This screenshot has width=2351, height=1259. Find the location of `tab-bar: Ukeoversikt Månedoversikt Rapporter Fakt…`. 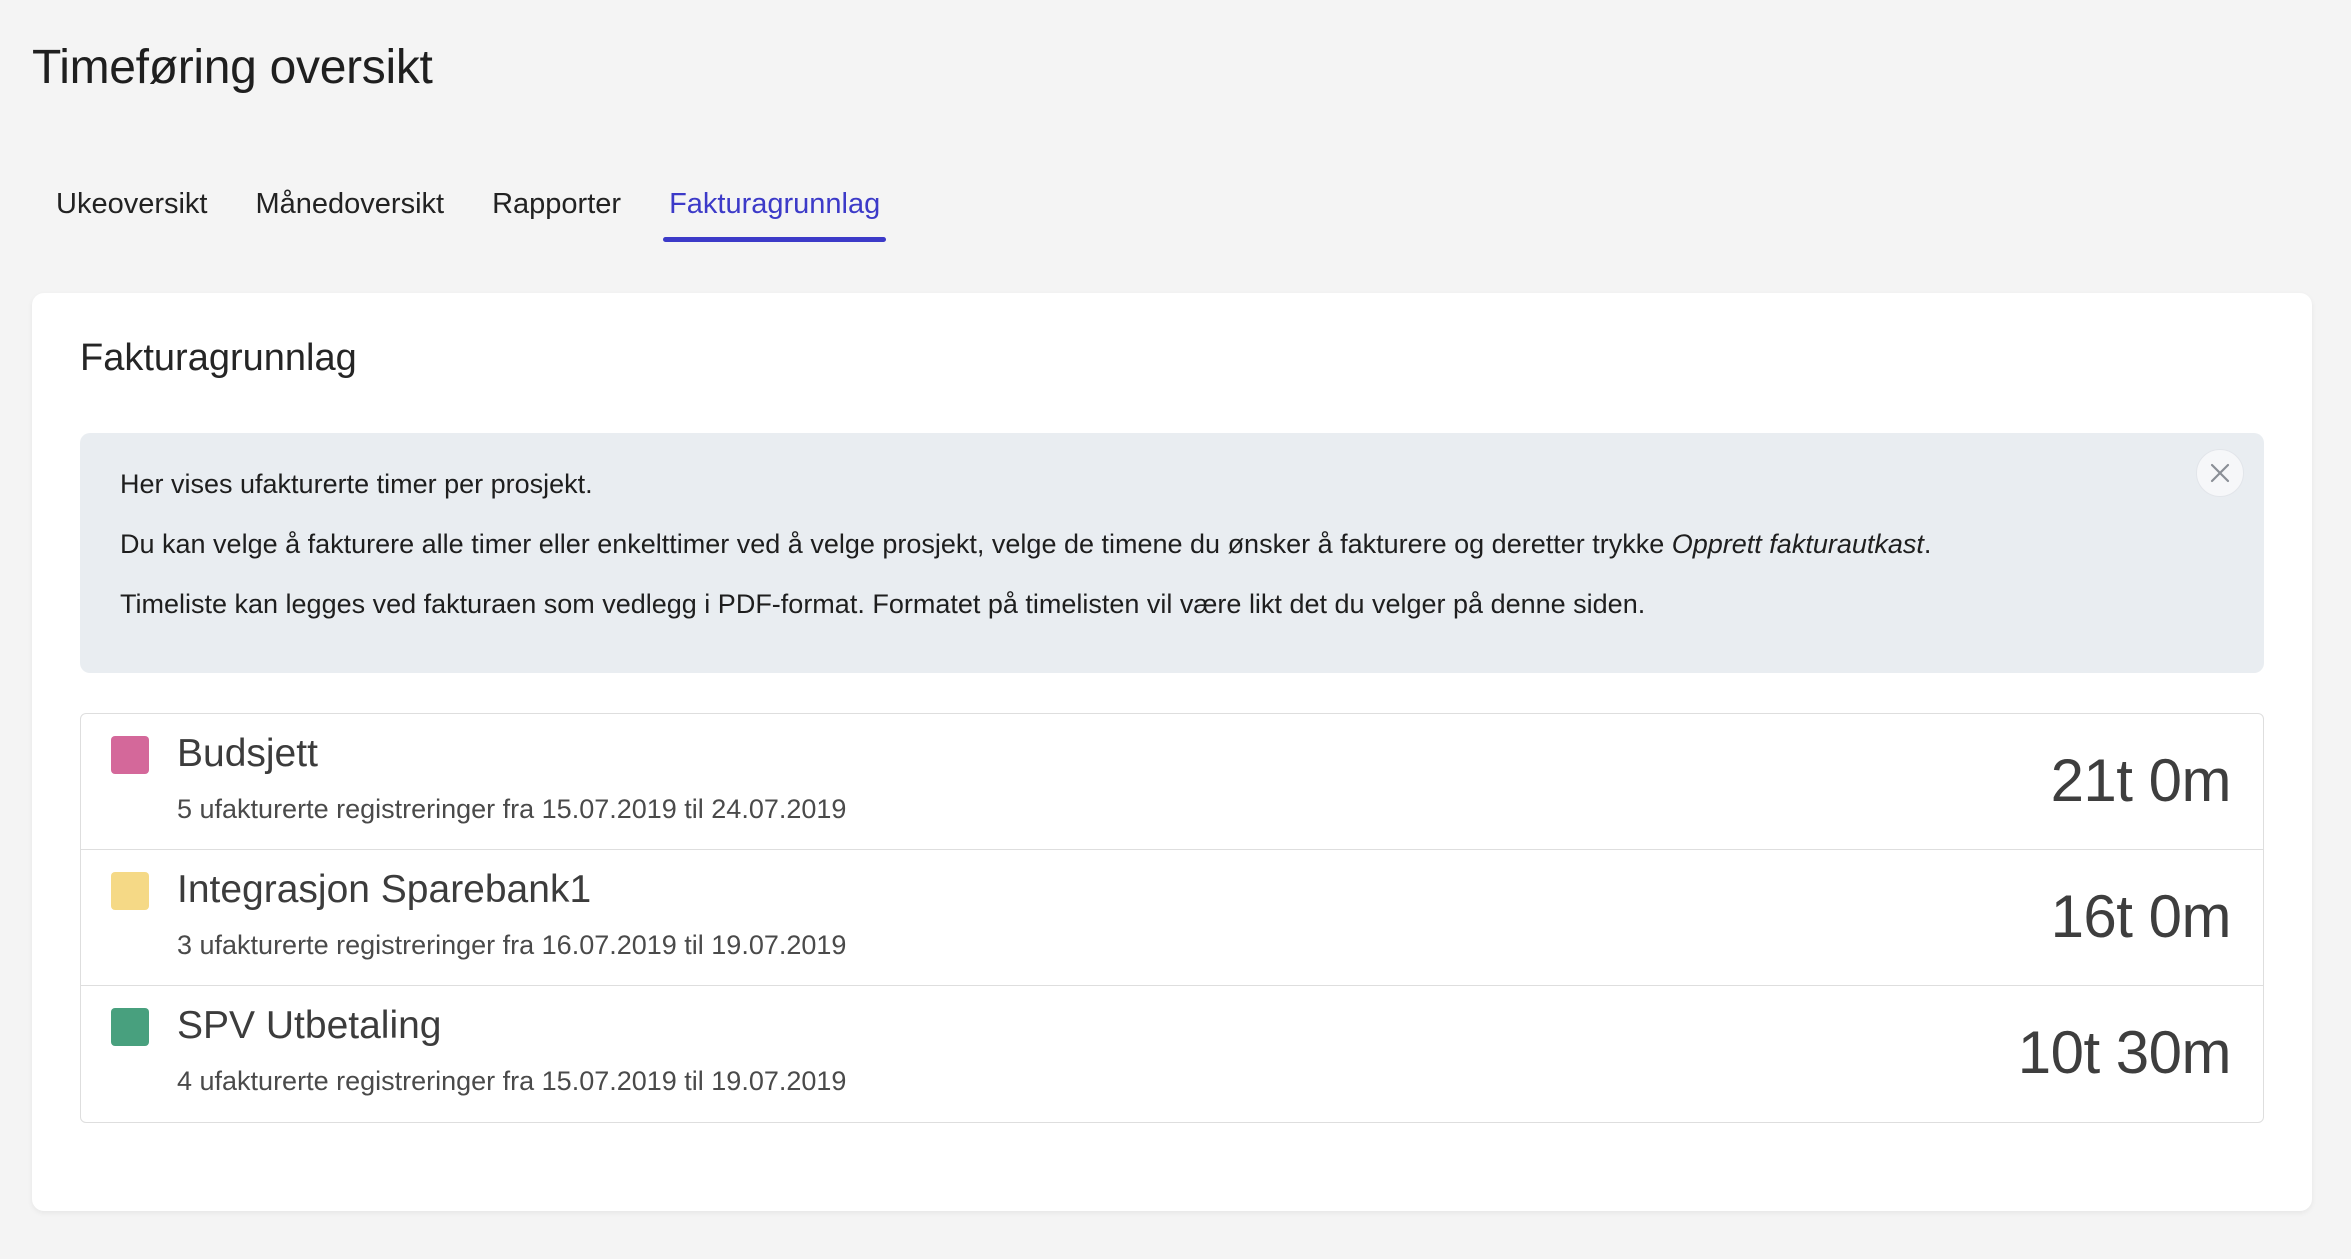

tab-bar: Ukeoversikt Månedoversikt Rapporter Fakt… is located at coordinates (468, 211).